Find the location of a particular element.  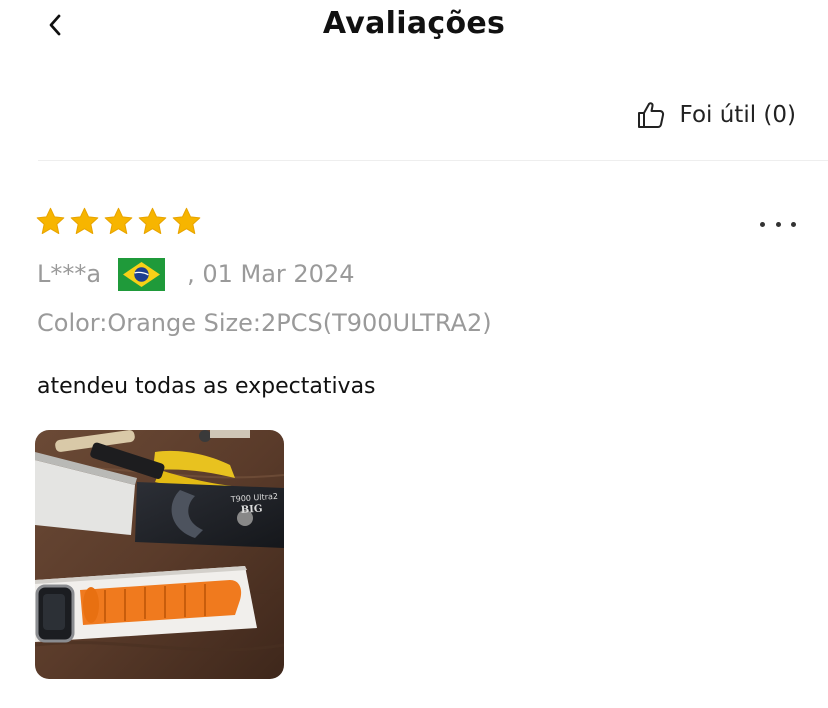

author-name: L***a is located at coordinates (69, 274).